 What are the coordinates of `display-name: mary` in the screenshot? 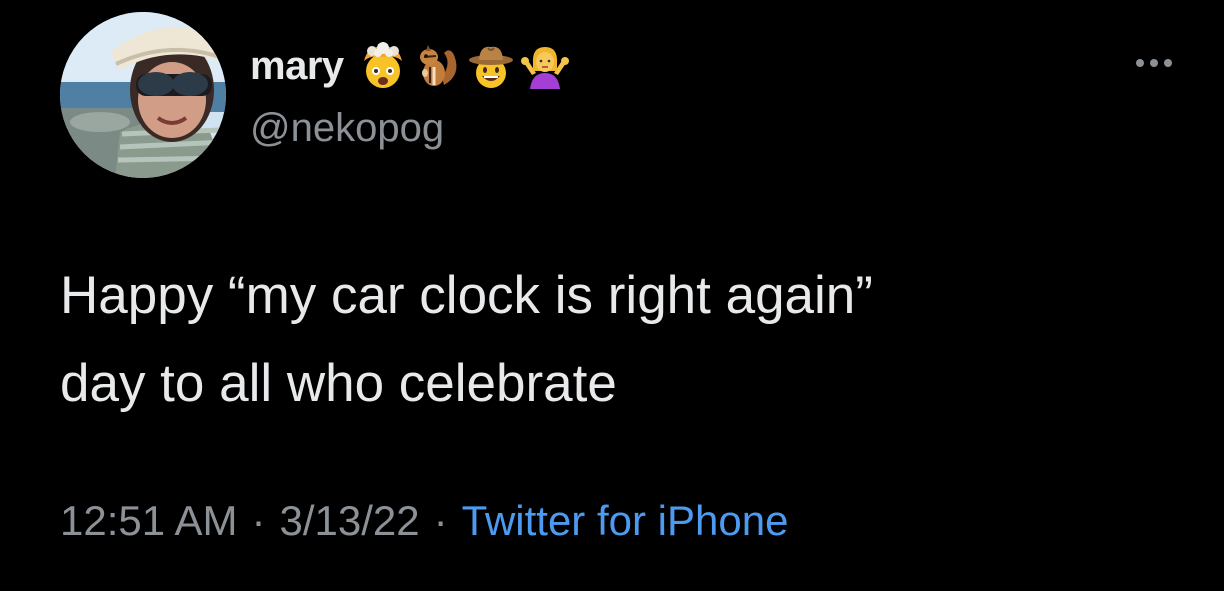 It's located at (297, 66).